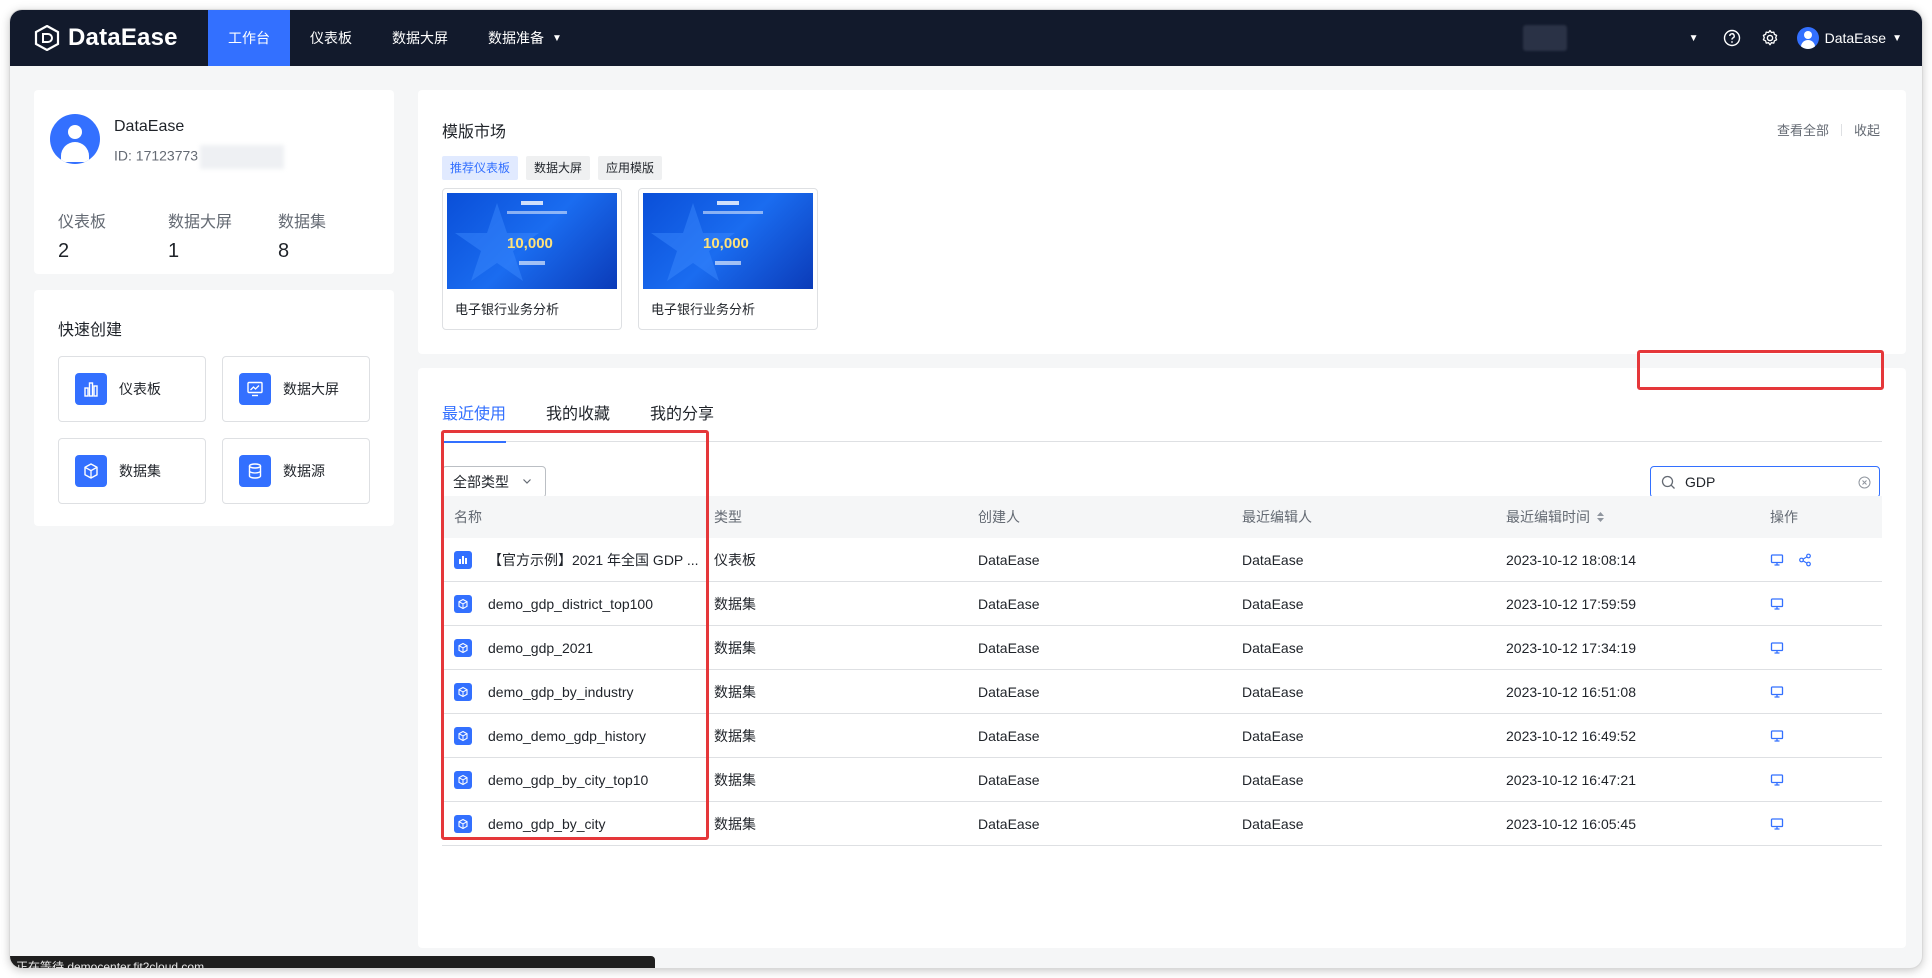  I want to click on cell-editor: DataEase, so click(1273, 735).